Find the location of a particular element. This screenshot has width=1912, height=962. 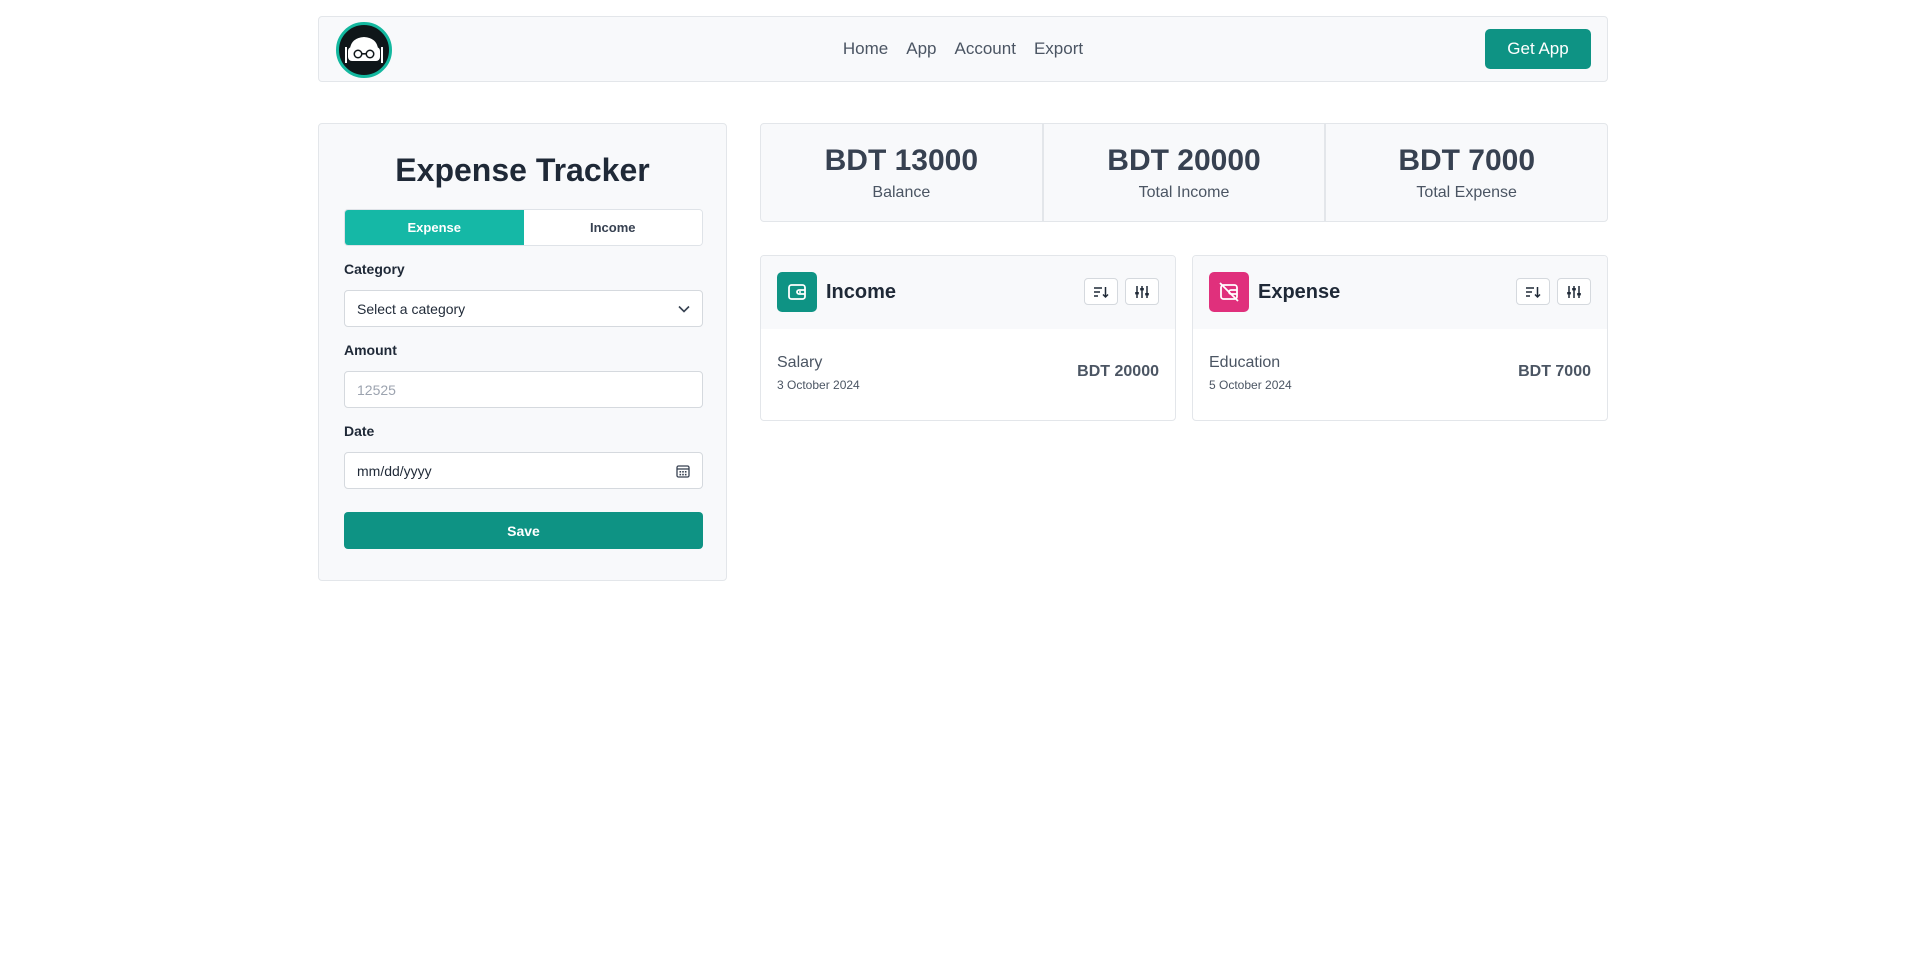

income-sort-button is located at coordinates (1101, 291).